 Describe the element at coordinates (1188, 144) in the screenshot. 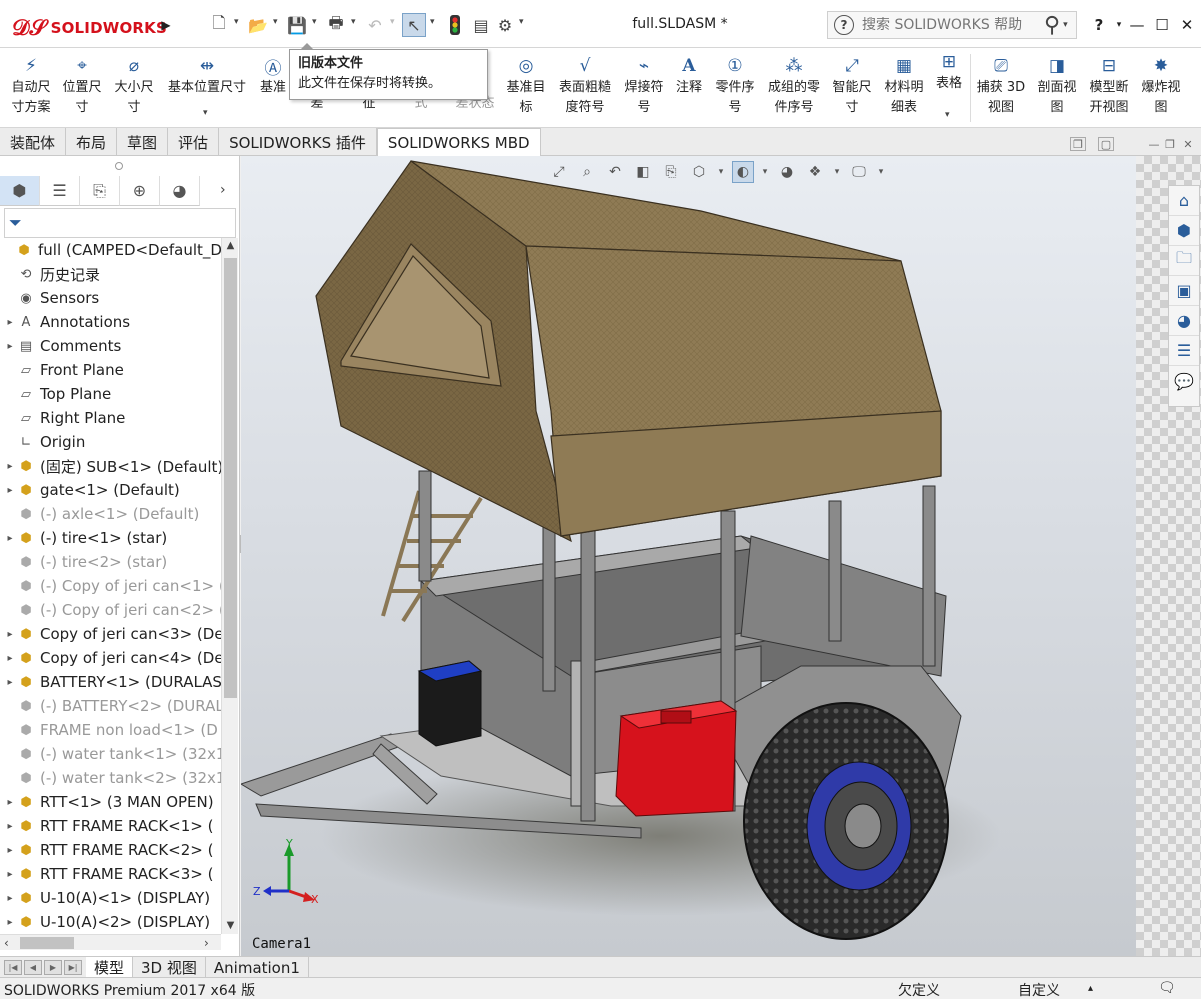

I see `viewport-close-icon: ✕` at that location.